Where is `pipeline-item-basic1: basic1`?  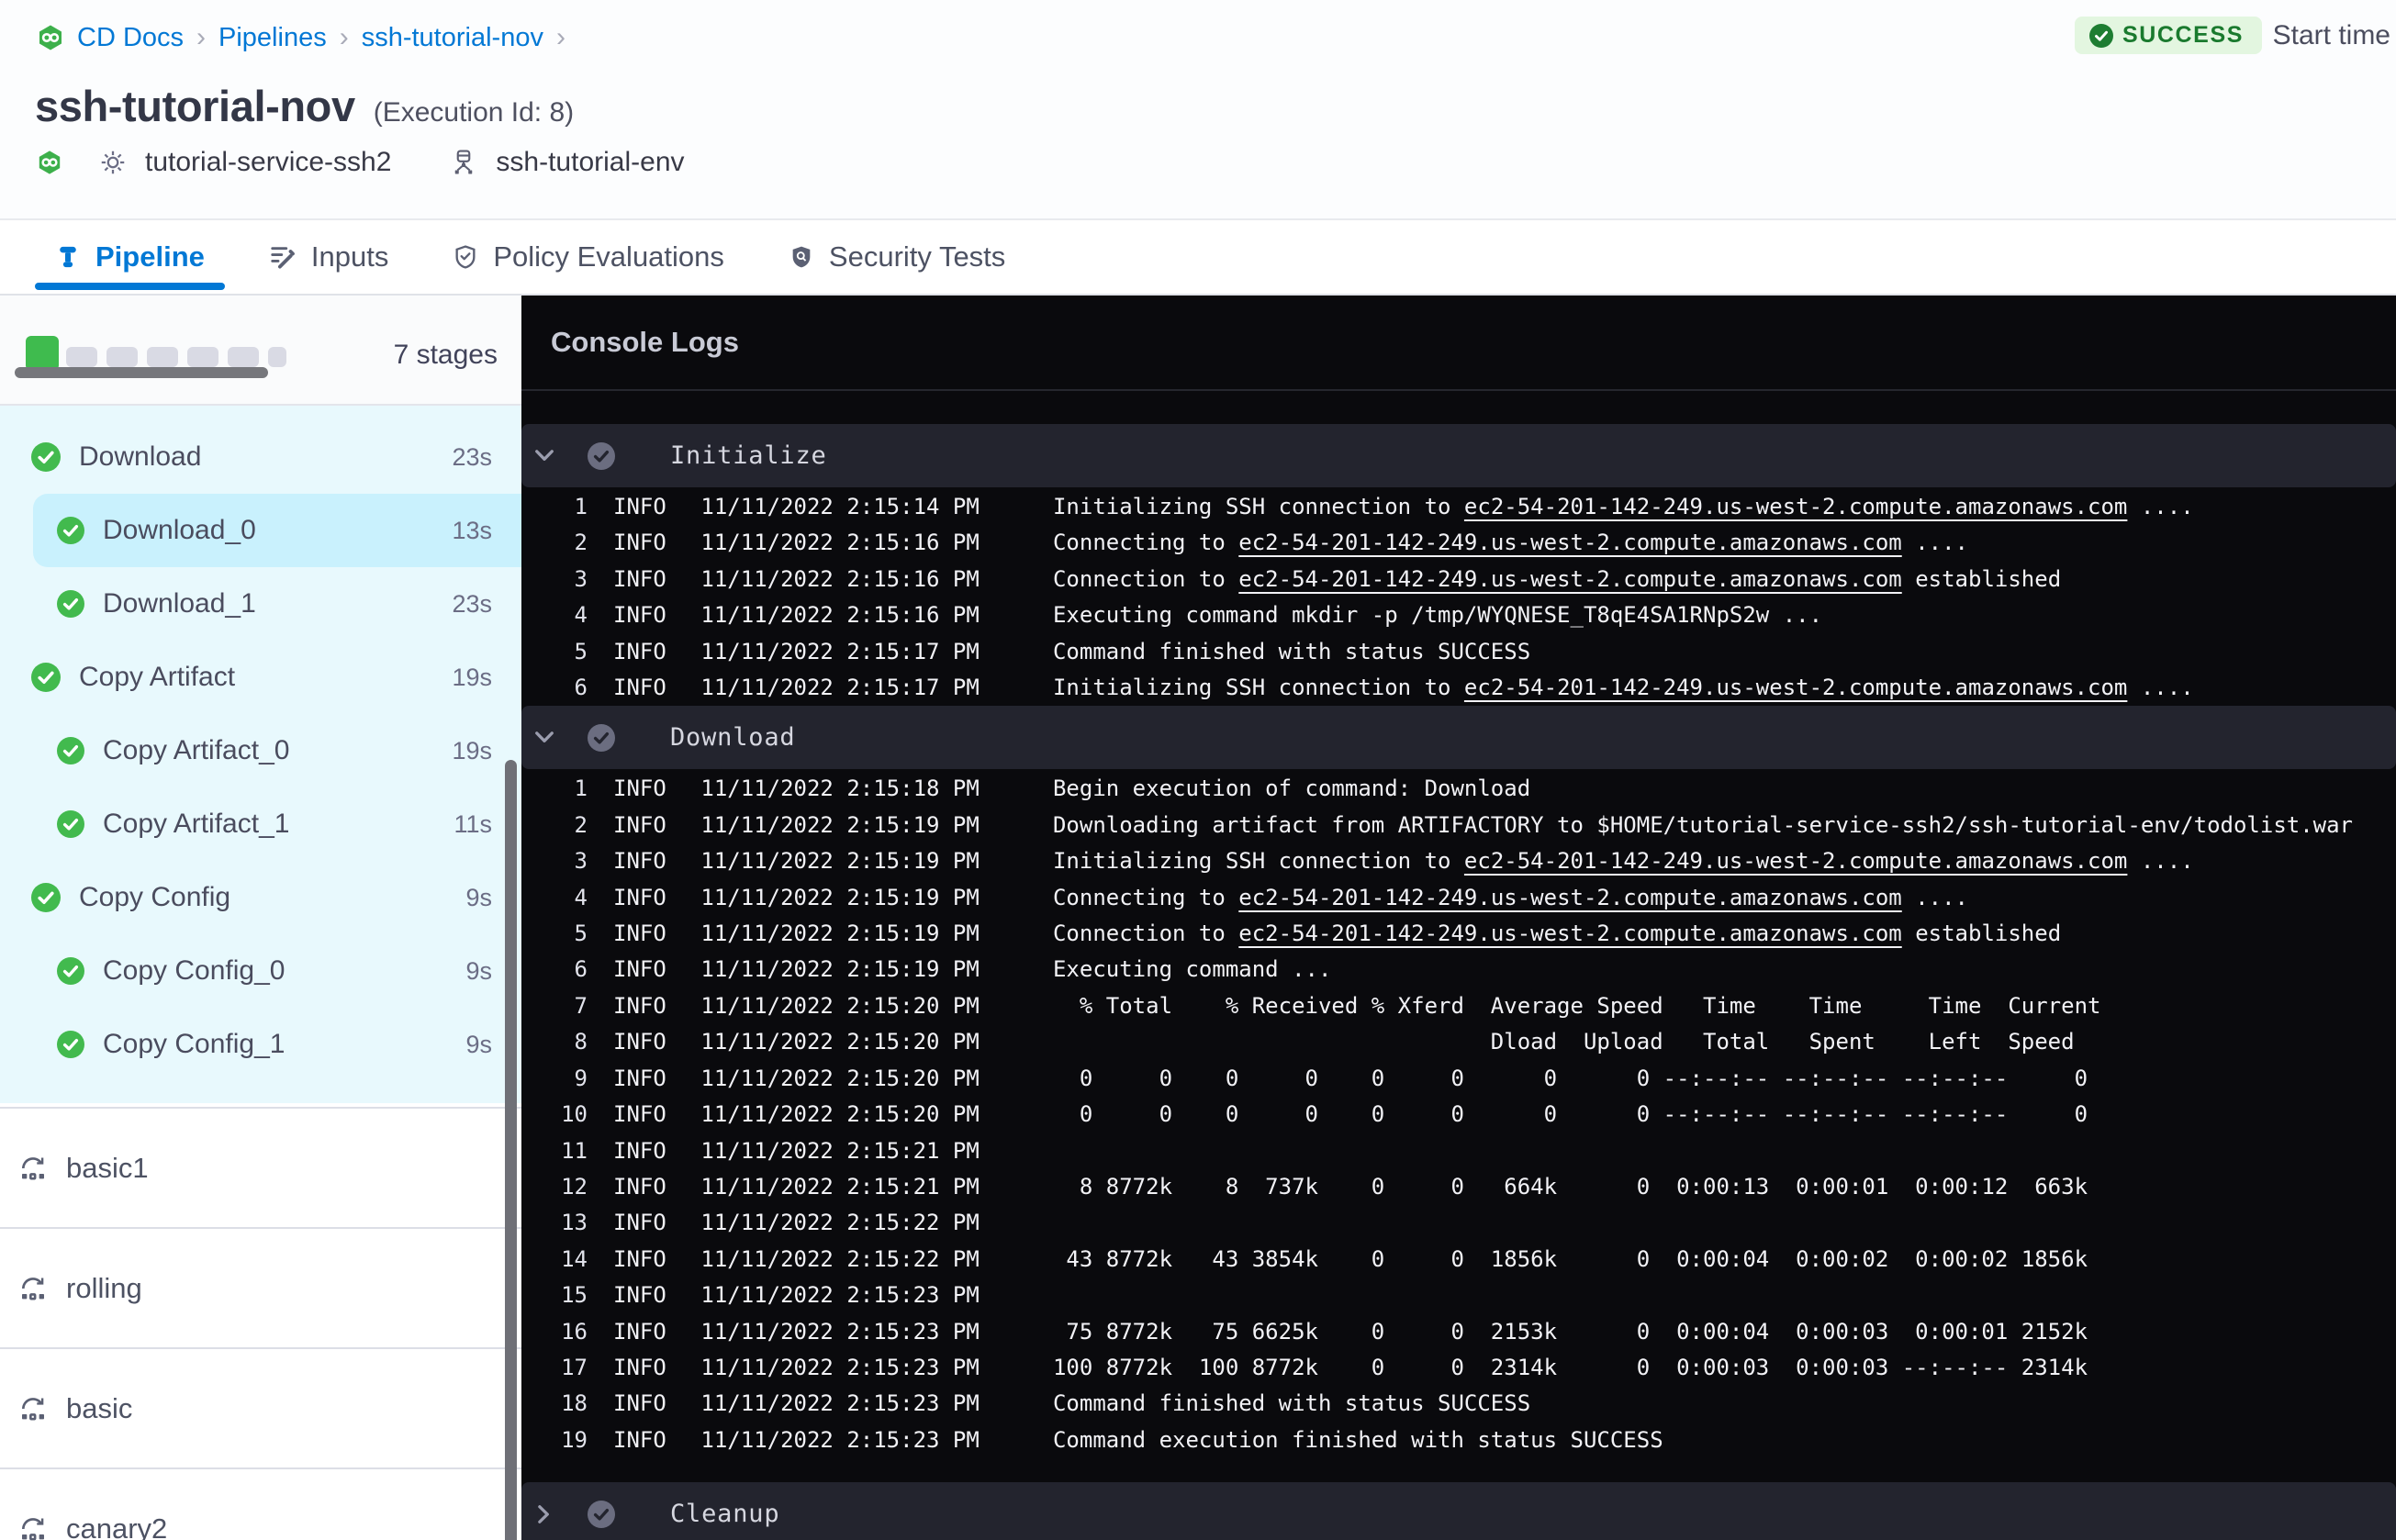 pipeline-item-basic1: basic1 is located at coordinates (260, 1167).